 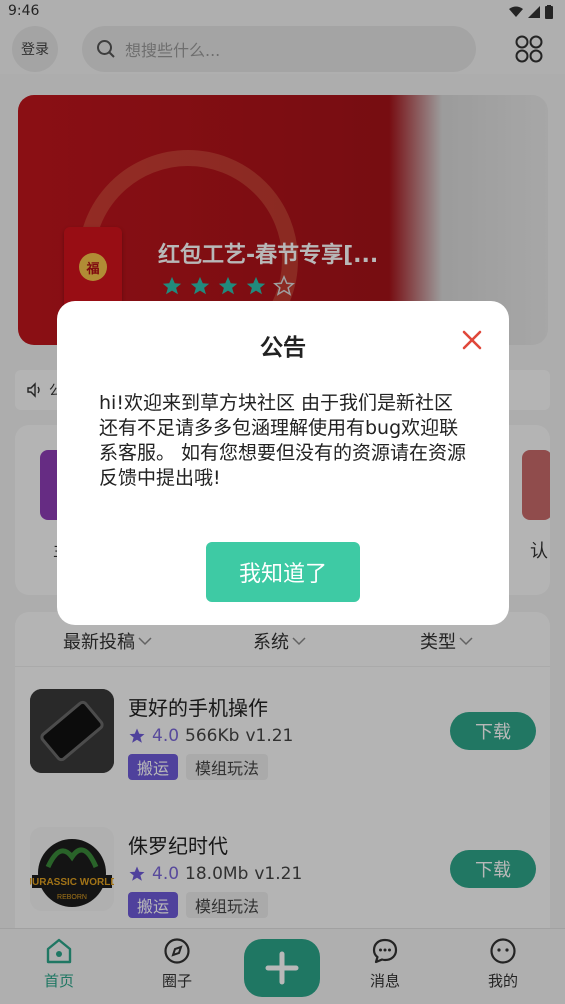 I want to click on dialog-title: 公告, so click(x=283, y=348).